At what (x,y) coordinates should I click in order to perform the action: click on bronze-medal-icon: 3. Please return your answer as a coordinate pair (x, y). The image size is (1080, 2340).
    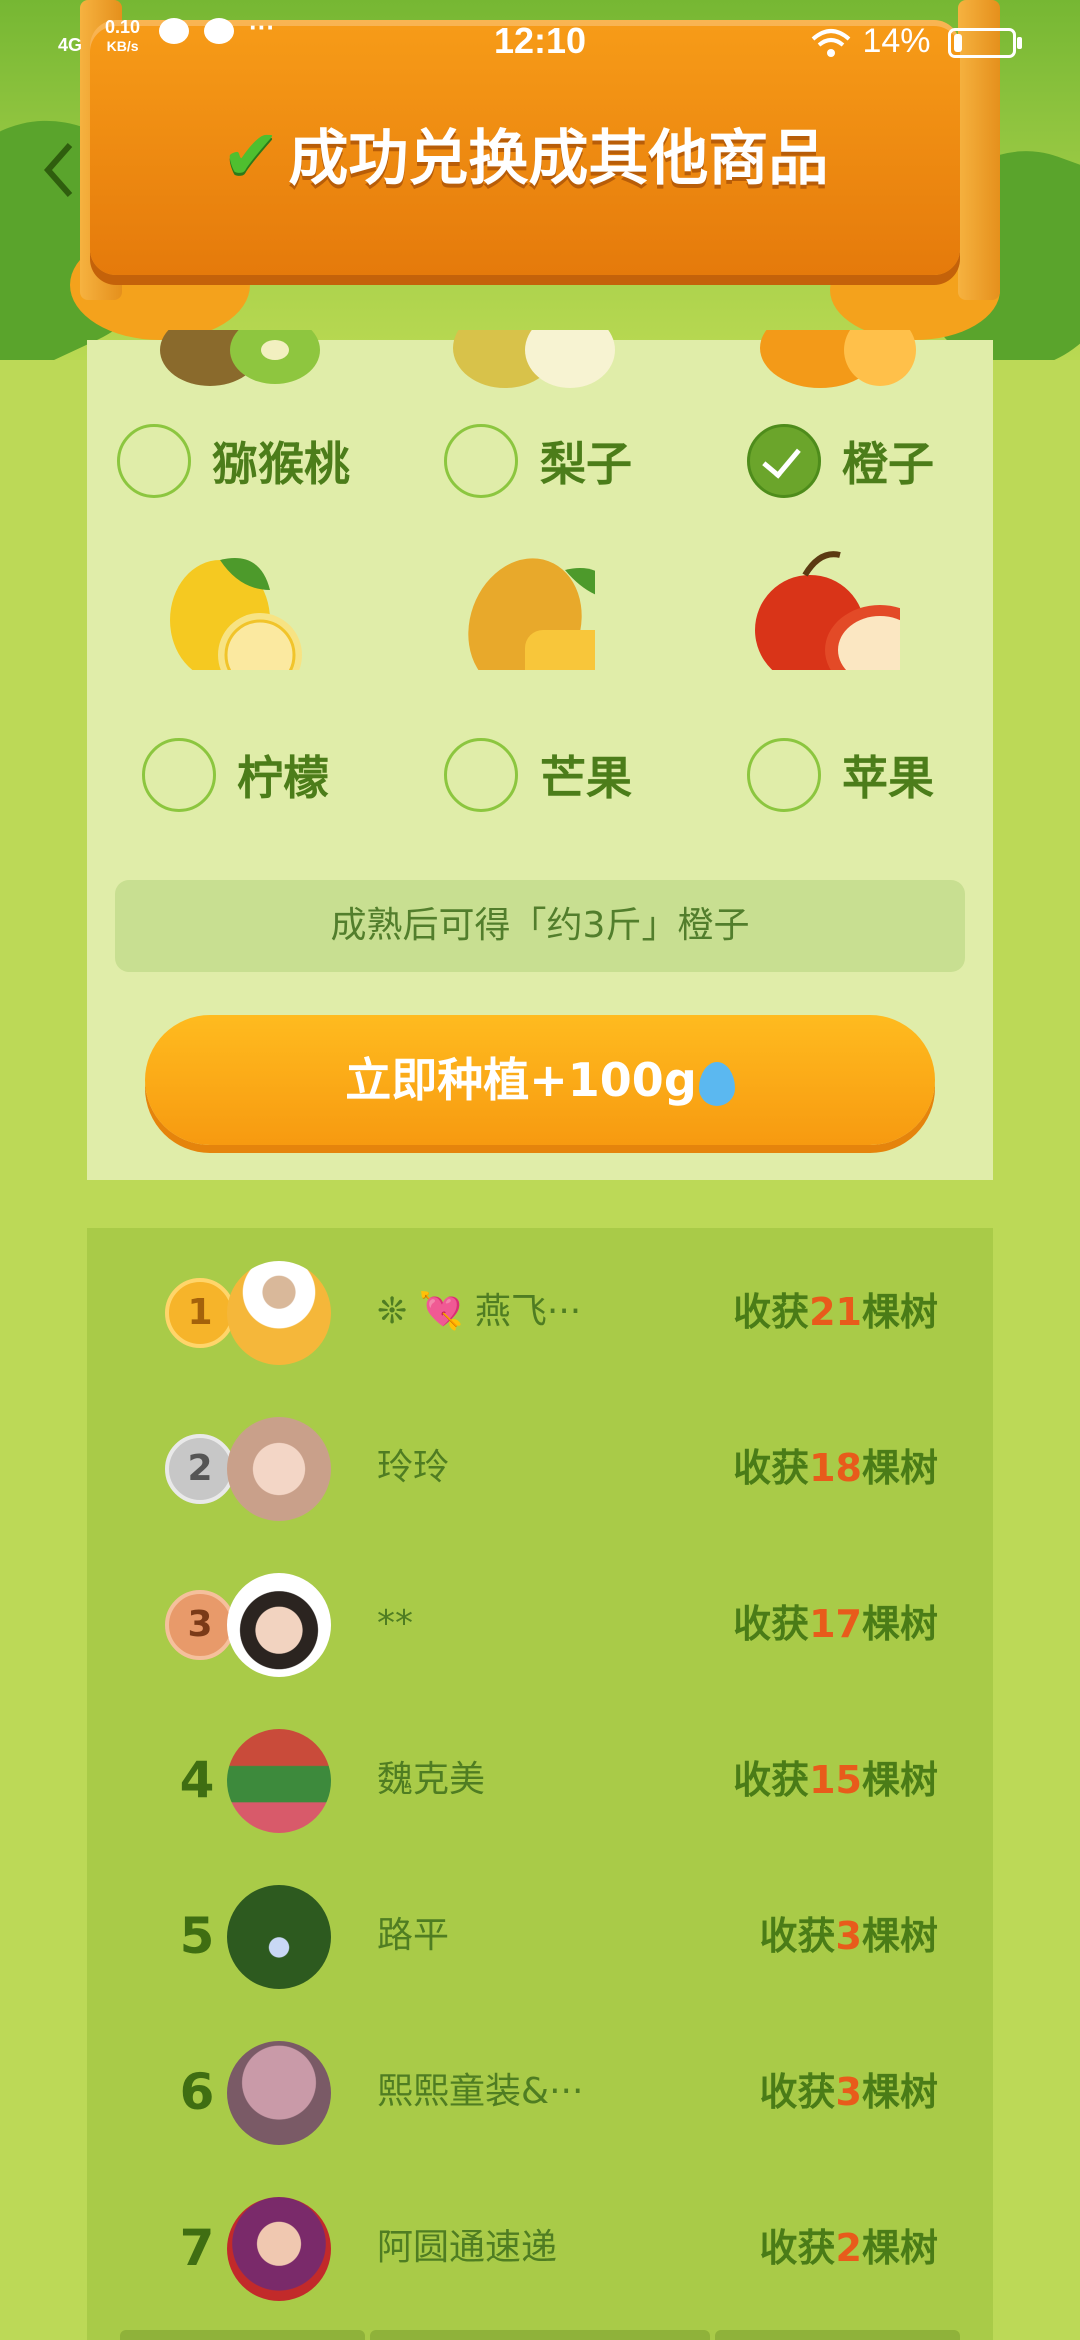
    Looking at the image, I should click on (200, 1625).